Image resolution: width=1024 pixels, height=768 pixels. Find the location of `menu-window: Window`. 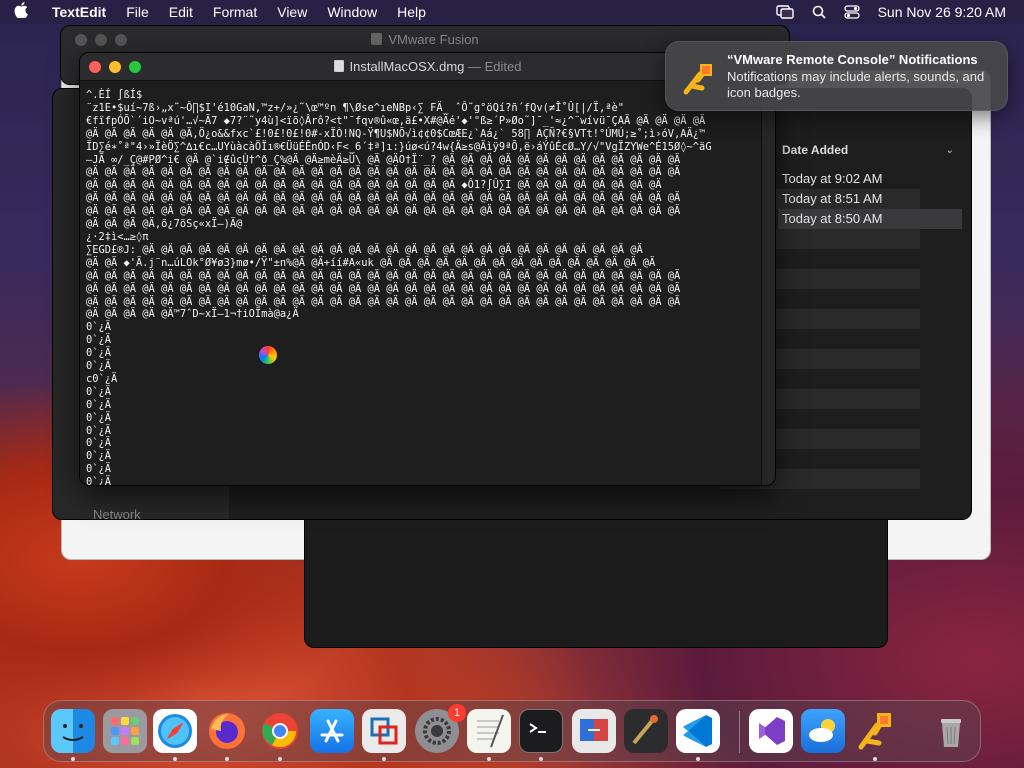

menu-window: Window is located at coordinates (352, 12).